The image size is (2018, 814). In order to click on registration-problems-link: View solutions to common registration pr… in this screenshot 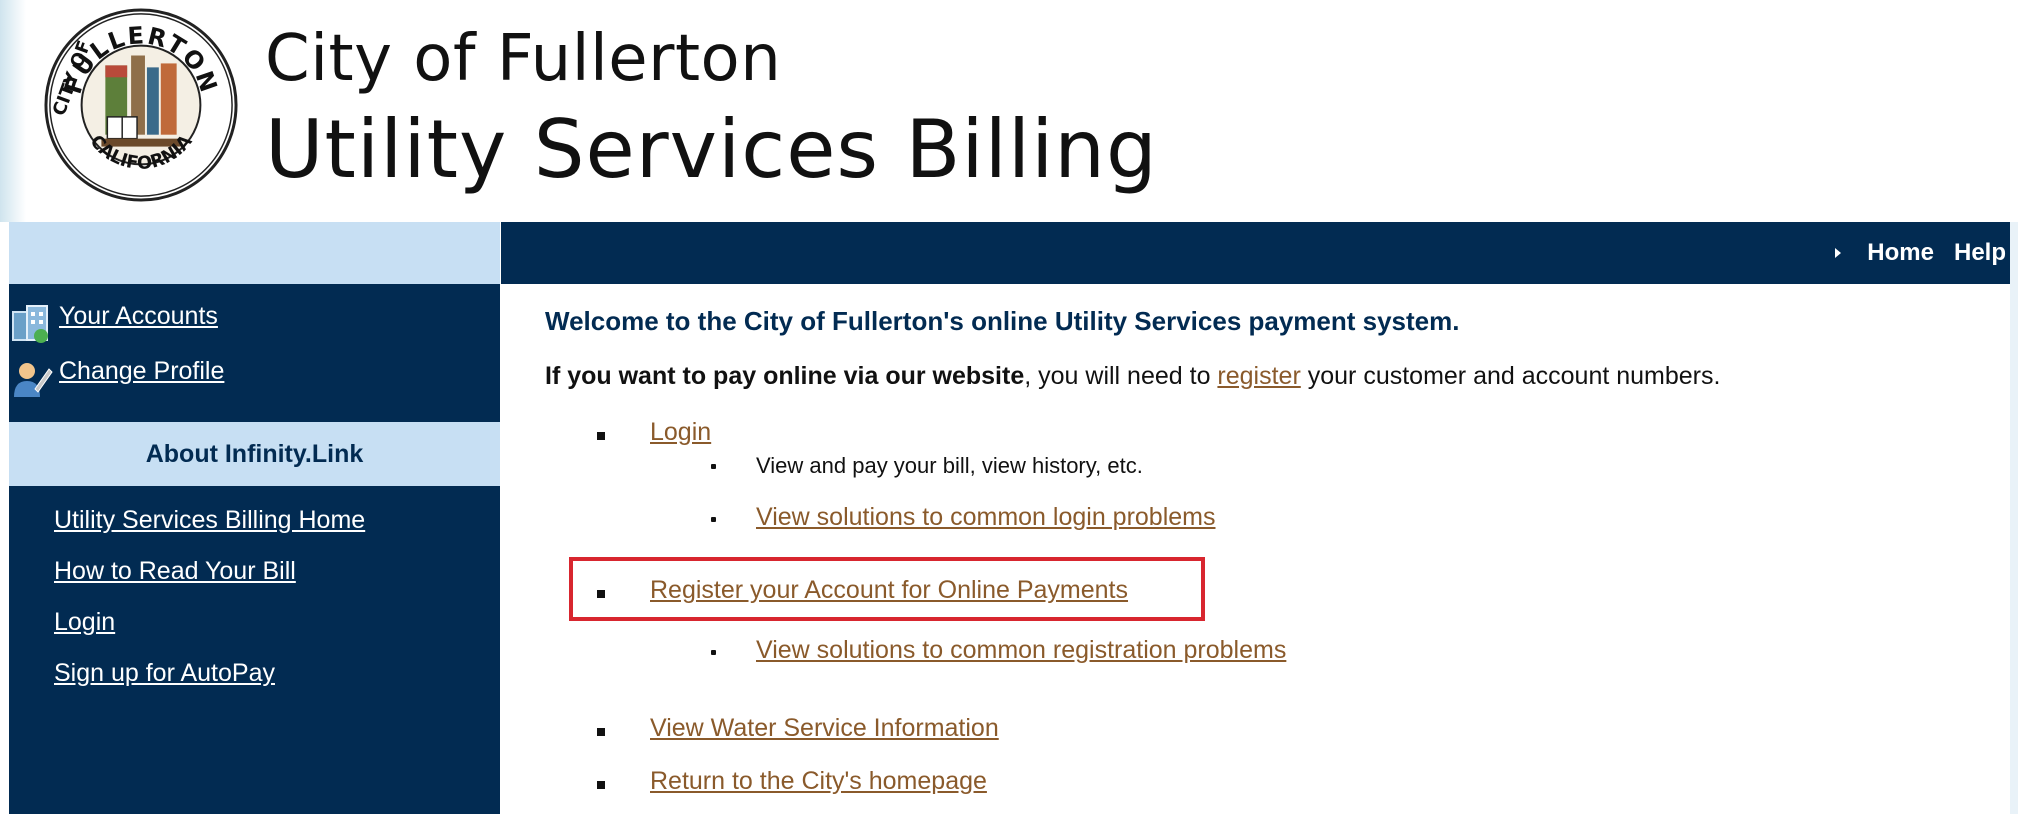, I will do `click(1021, 650)`.